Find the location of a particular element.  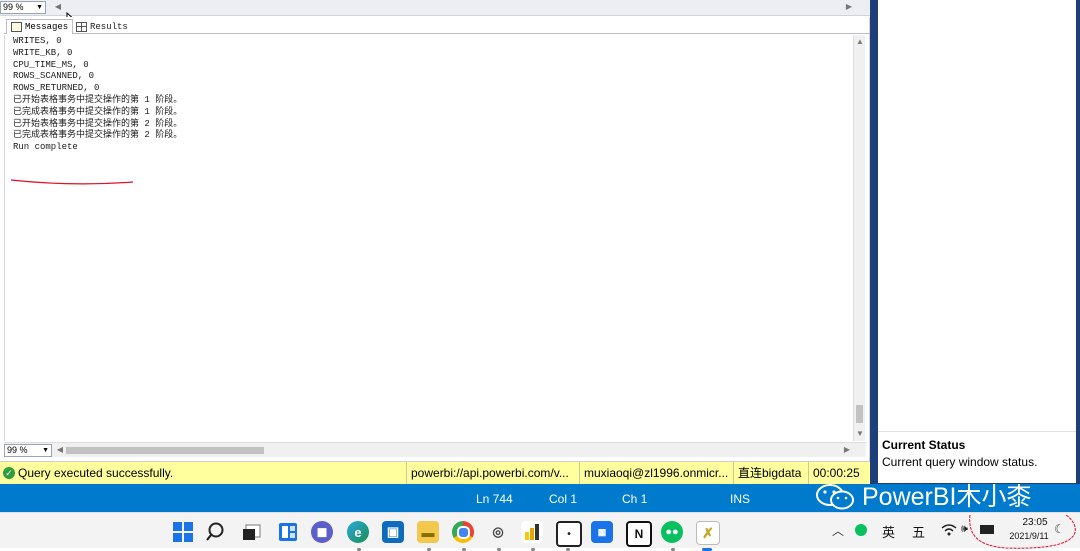

editor-column-number: Col 1 is located at coordinates (563, 499).